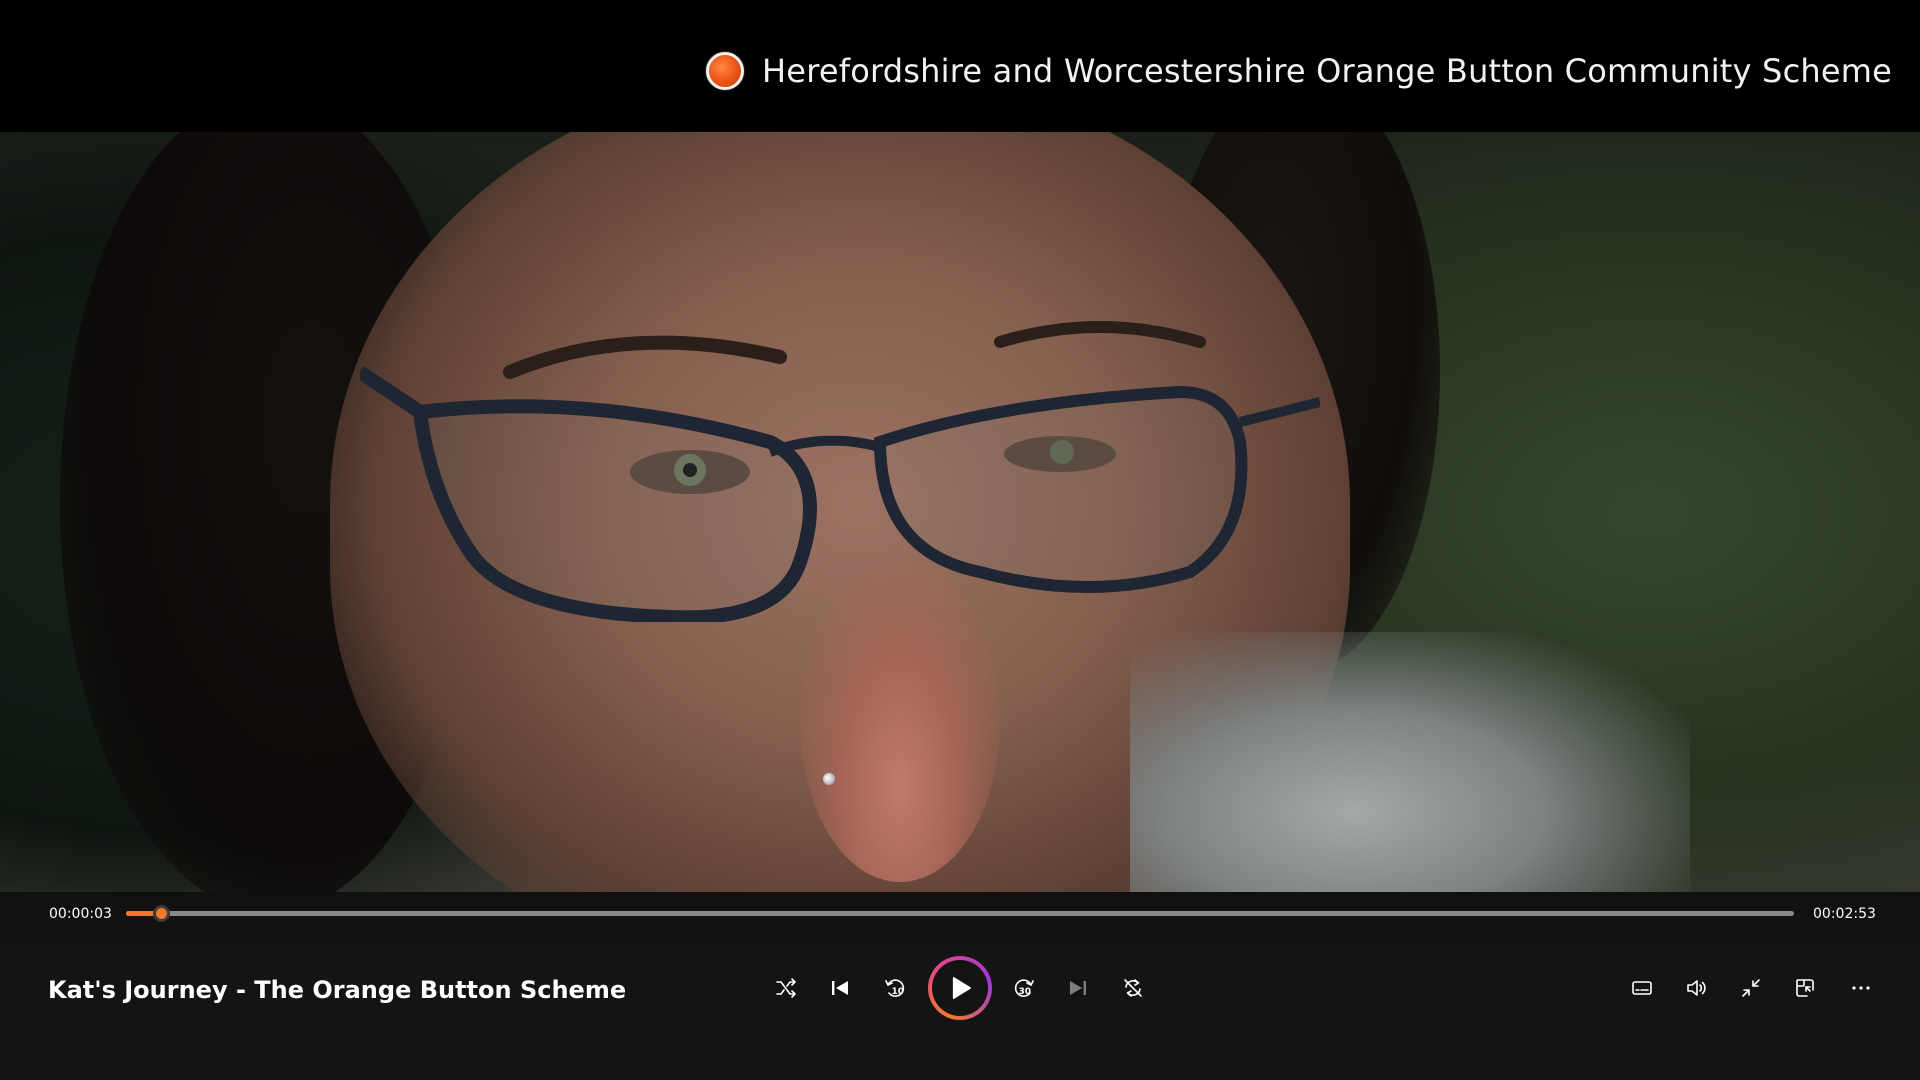  I want to click on repeat-button, so click(1133, 988).